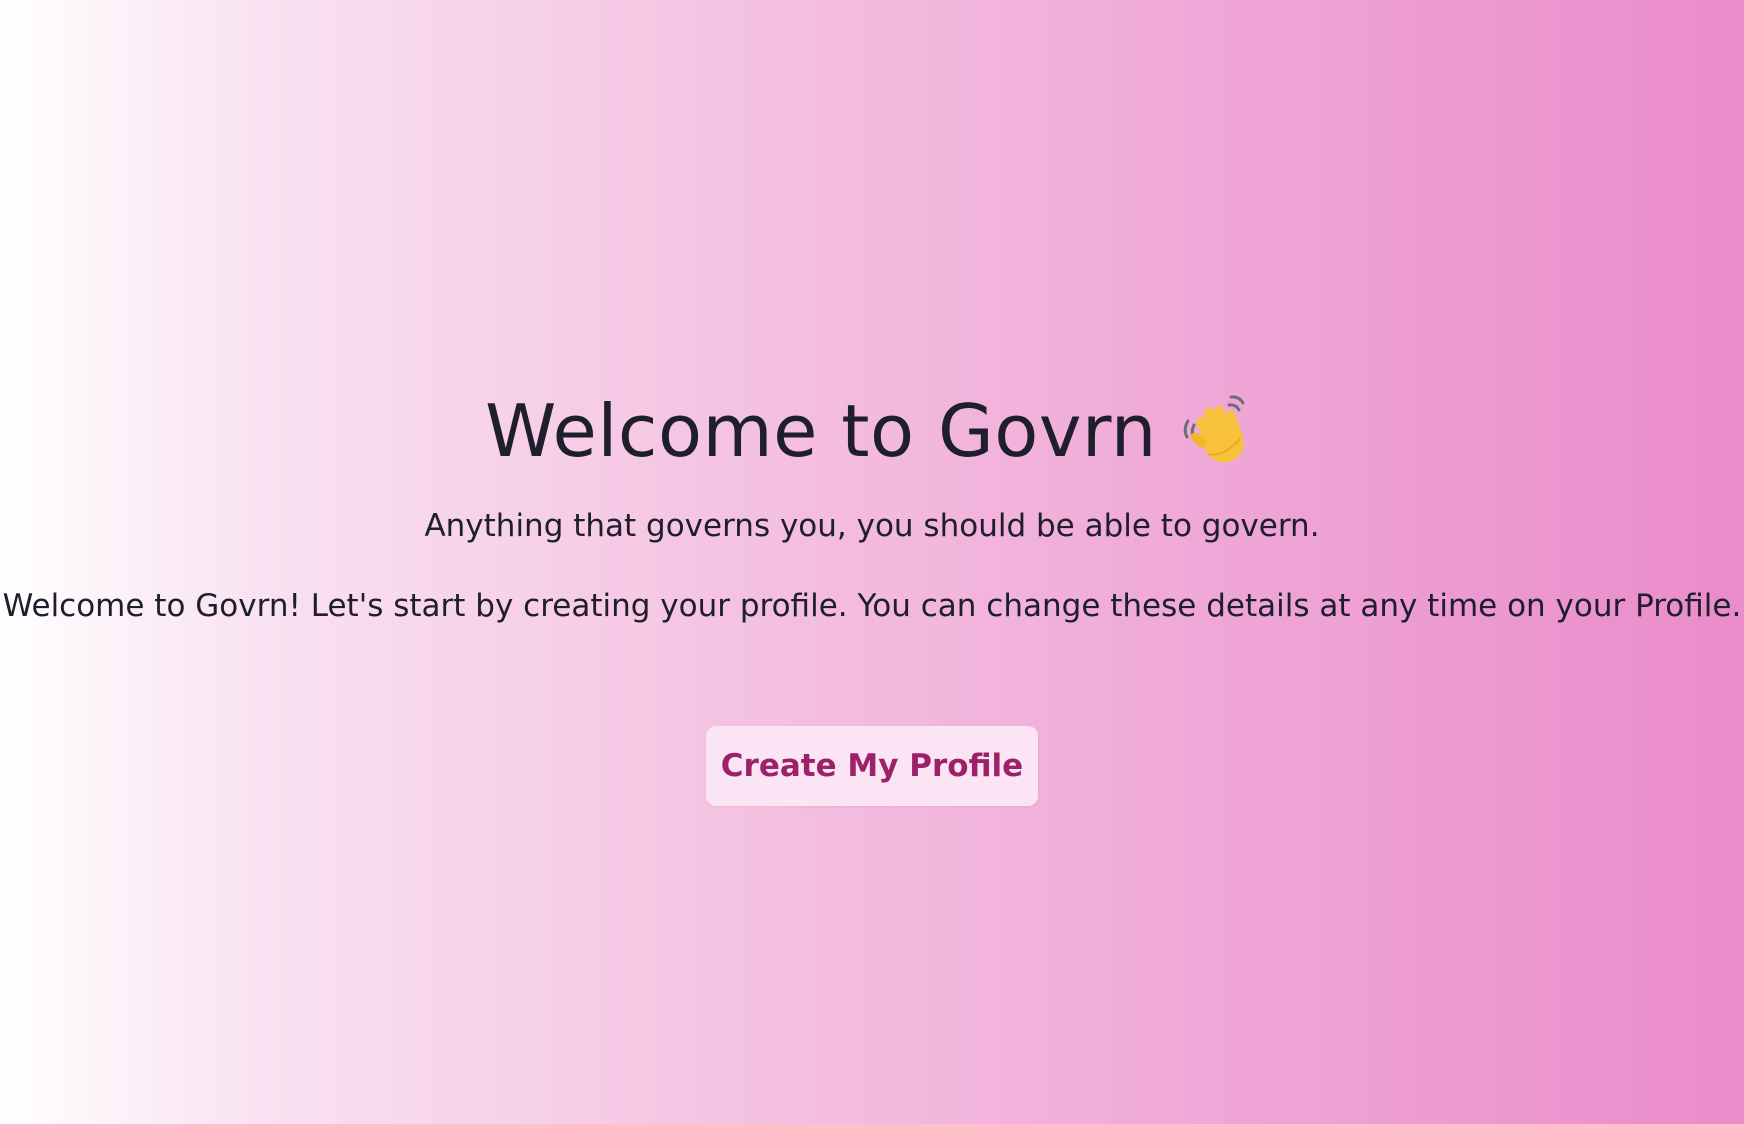 This screenshot has height=1124, width=1744. I want to click on cta-container: Create My Profile, so click(872, 766).